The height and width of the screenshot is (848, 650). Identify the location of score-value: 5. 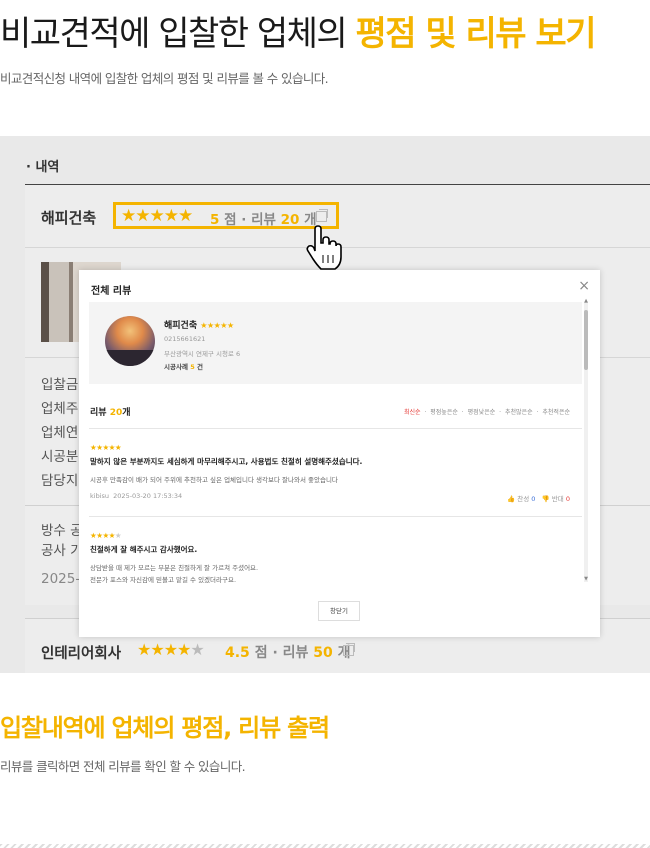
(215, 220).